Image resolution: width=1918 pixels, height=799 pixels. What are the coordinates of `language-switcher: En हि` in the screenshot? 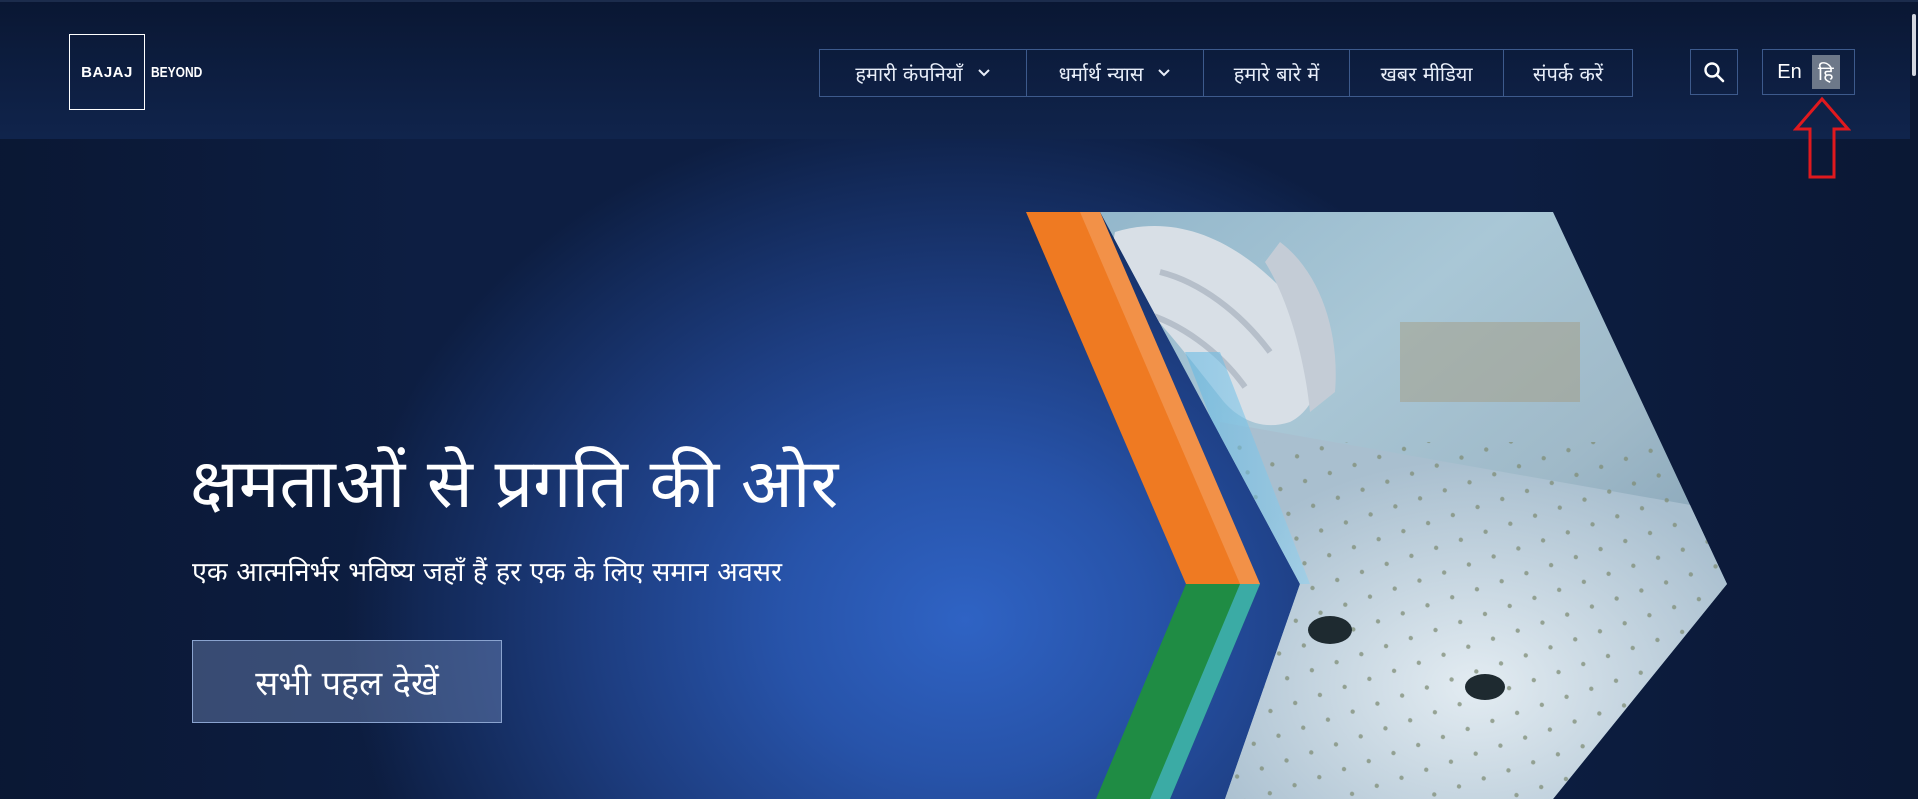 It's located at (1808, 72).